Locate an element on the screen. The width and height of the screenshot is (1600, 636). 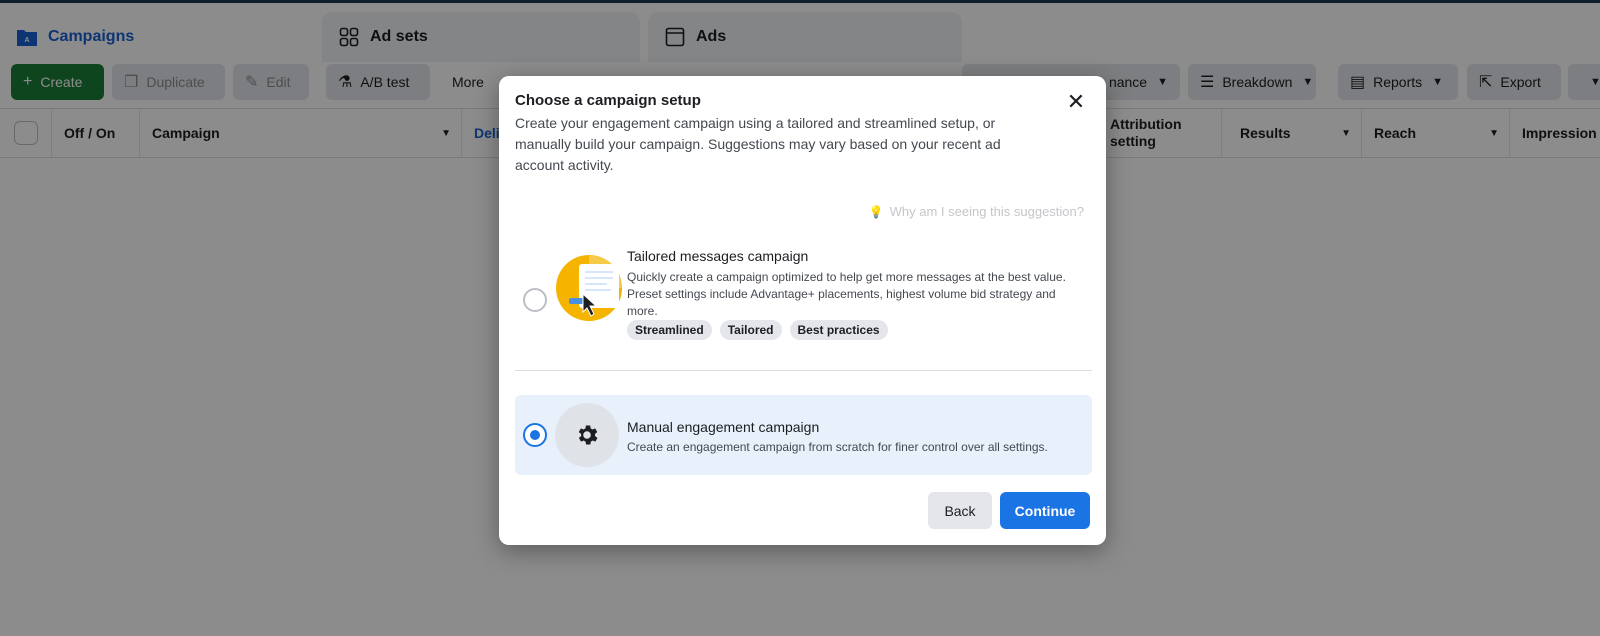
option-title: Manual engagement campaign is located at coordinates (723, 427).